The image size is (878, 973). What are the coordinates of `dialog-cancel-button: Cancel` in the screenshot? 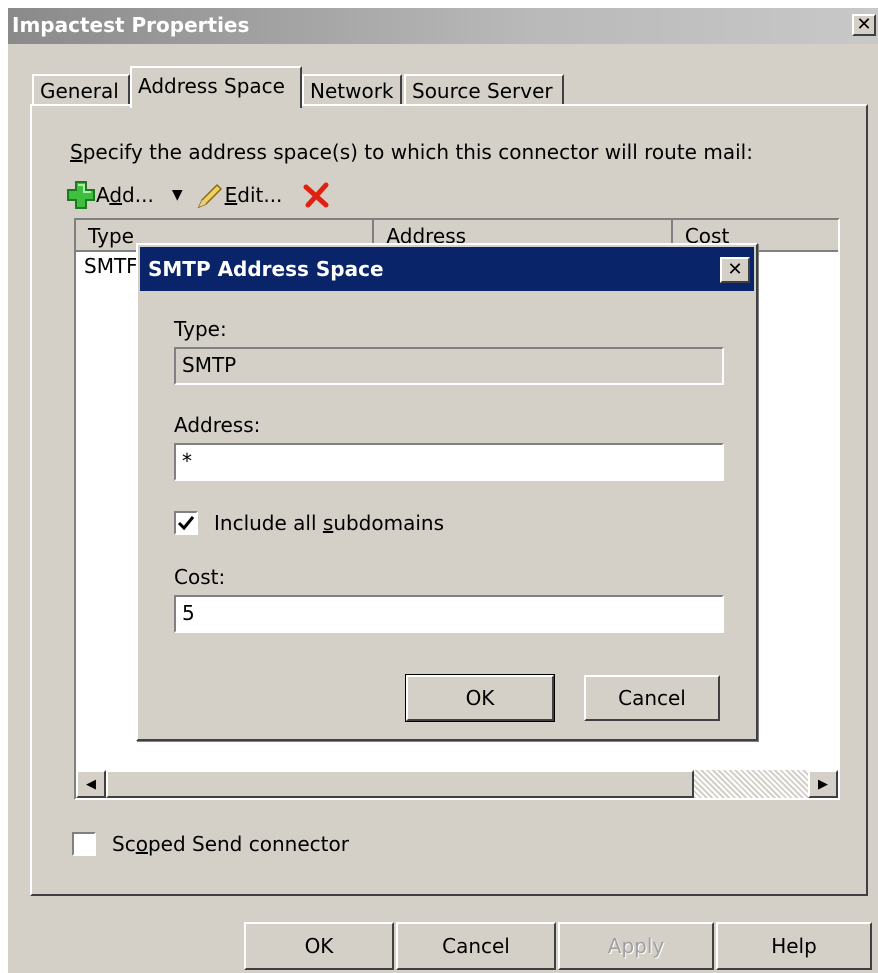 It's located at (652, 698).